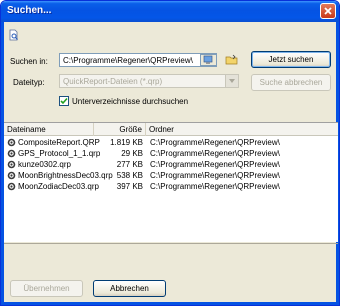  I want to click on search-in-field: C:\Programme\Regener\QRPreview\, so click(138, 60).